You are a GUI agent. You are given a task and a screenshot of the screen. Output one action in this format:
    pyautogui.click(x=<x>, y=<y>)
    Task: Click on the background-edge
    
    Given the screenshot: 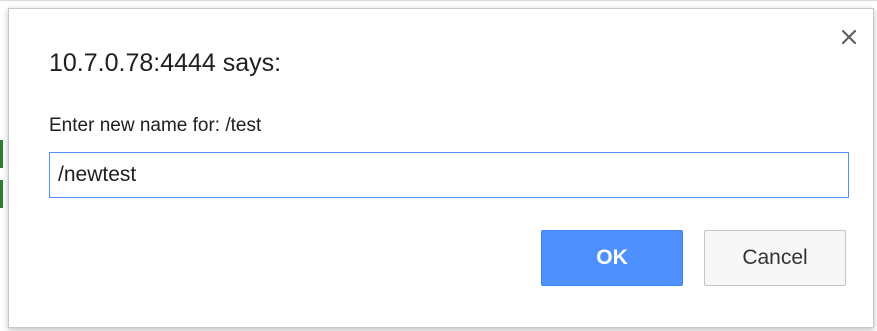 What is the action you would take?
    pyautogui.click(x=438, y=0)
    